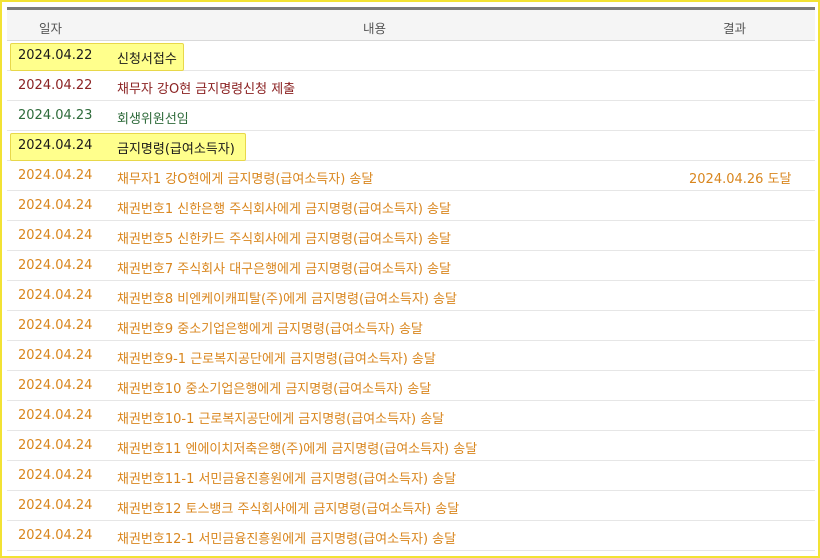  What do you see at coordinates (284, 269) in the screenshot?
I see `row-content: 채권번호7 주식회사 대구은행에게 금지명령(급여소득자) 송달` at bounding box center [284, 269].